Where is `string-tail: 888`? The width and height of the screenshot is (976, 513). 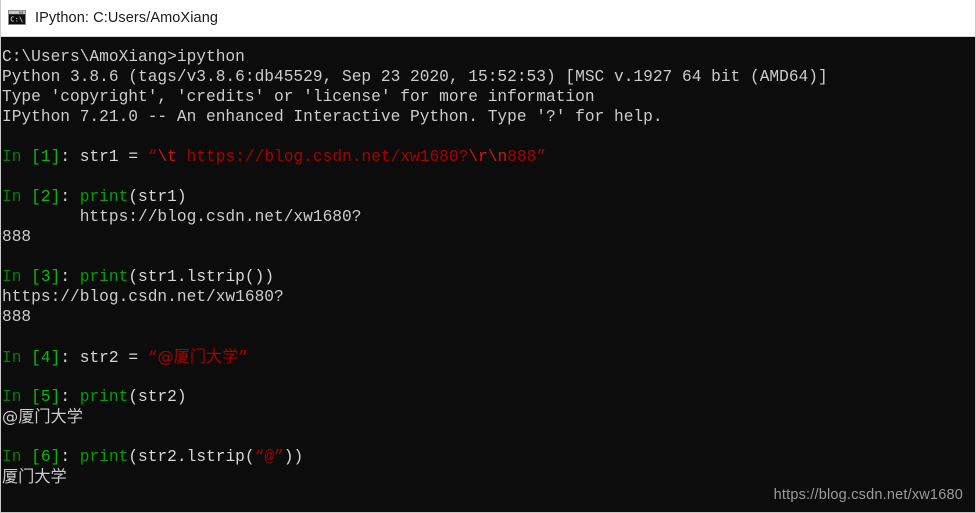
string-tail: 888 is located at coordinates (522, 157).